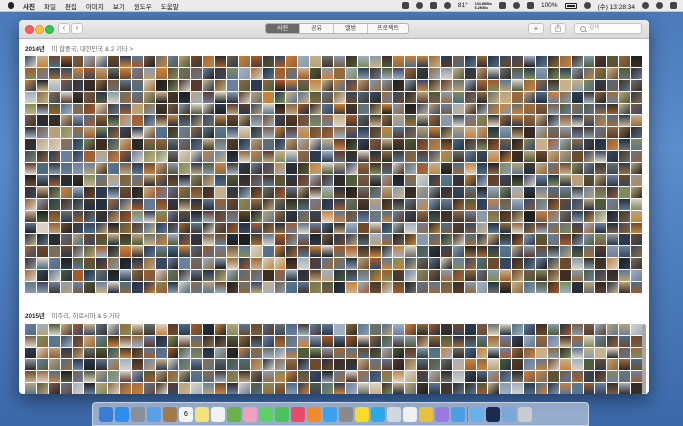  What do you see at coordinates (433, 5) in the screenshot?
I see `bluetooth-icon` at bounding box center [433, 5].